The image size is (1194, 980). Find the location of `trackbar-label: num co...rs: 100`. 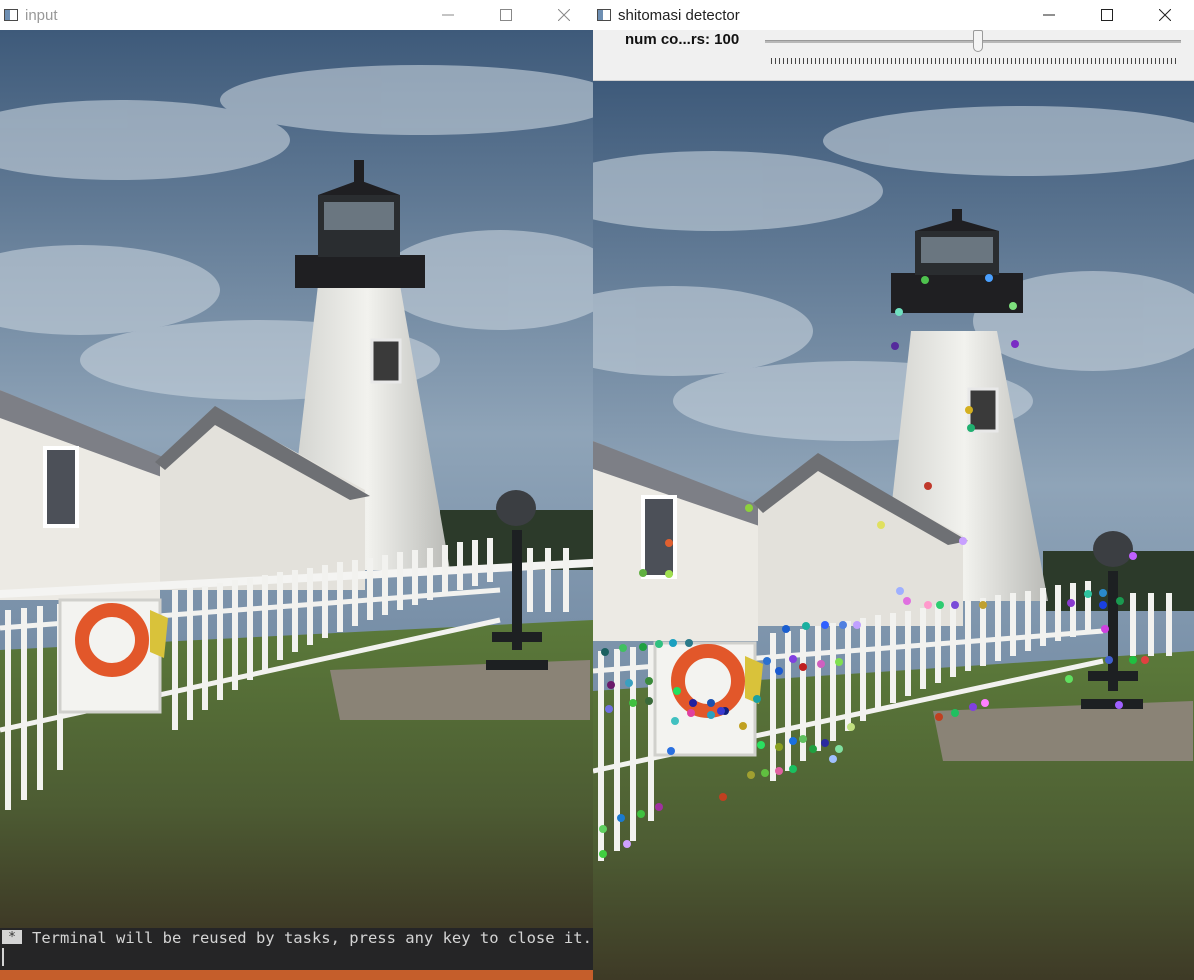

trackbar-label: num co...rs: 100 is located at coordinates (682, 39).